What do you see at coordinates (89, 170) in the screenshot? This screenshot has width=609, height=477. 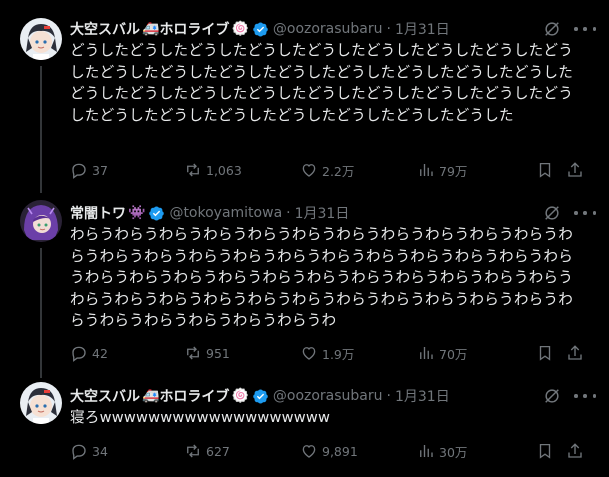 I see `reply-button: 37` at bounding box center [89, 170].